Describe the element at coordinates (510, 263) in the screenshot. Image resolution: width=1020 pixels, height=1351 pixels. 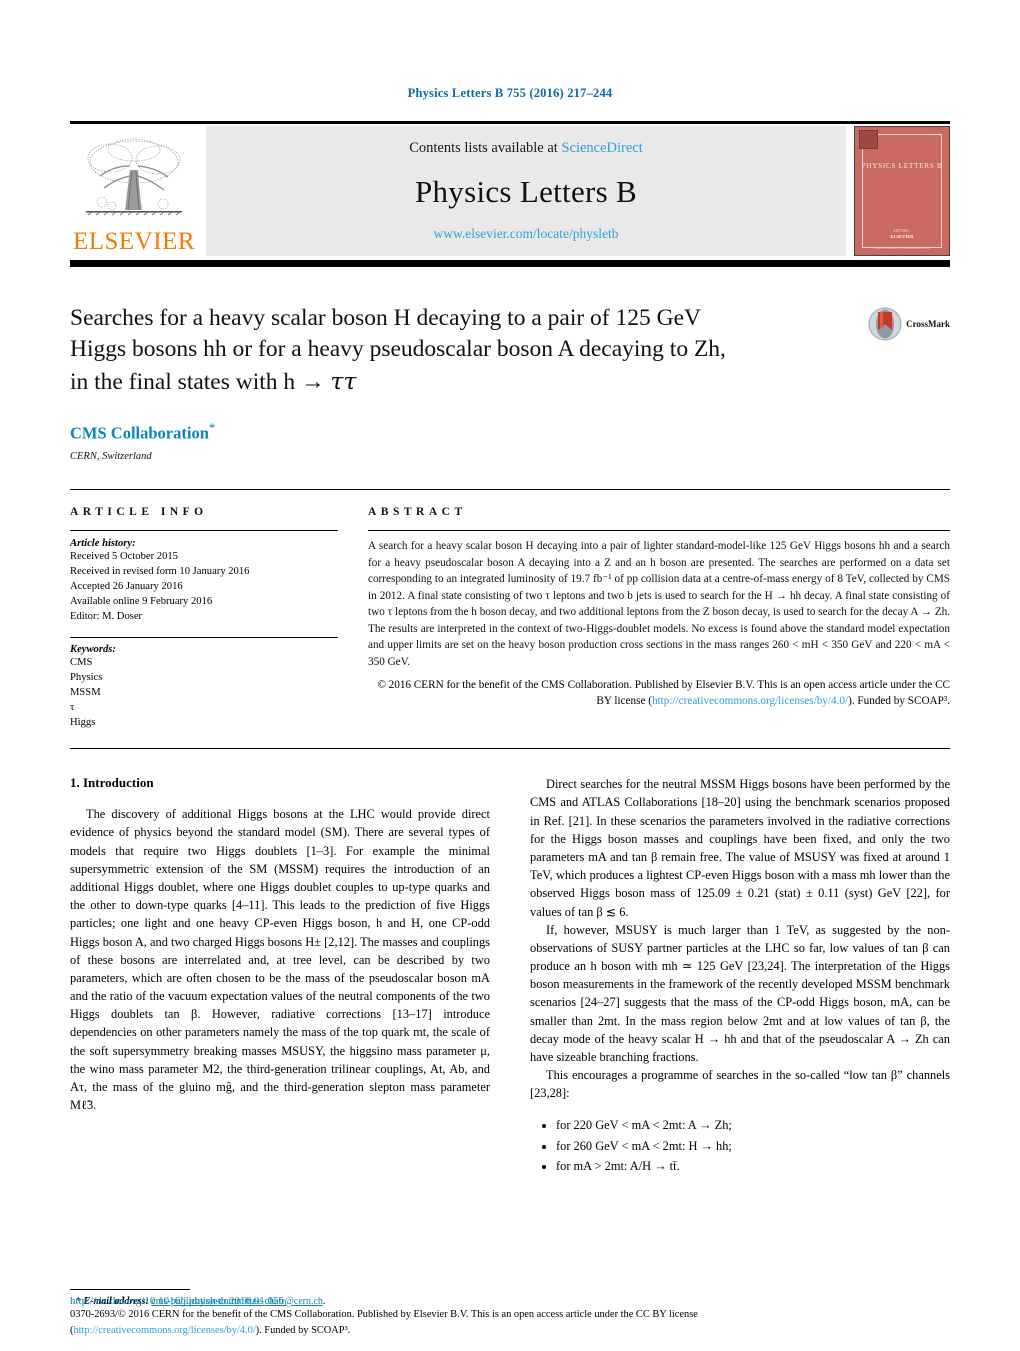
I see `masthead-bottom-rule` at that location.